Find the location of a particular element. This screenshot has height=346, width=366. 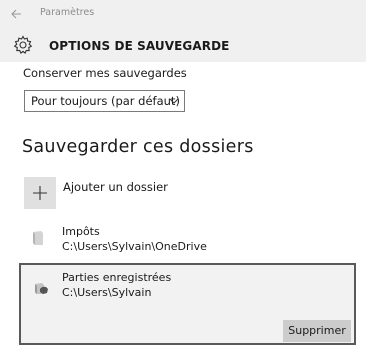

page-title: OPTIONS DE SAUVEGARDE is located at coordinates (139, 46).